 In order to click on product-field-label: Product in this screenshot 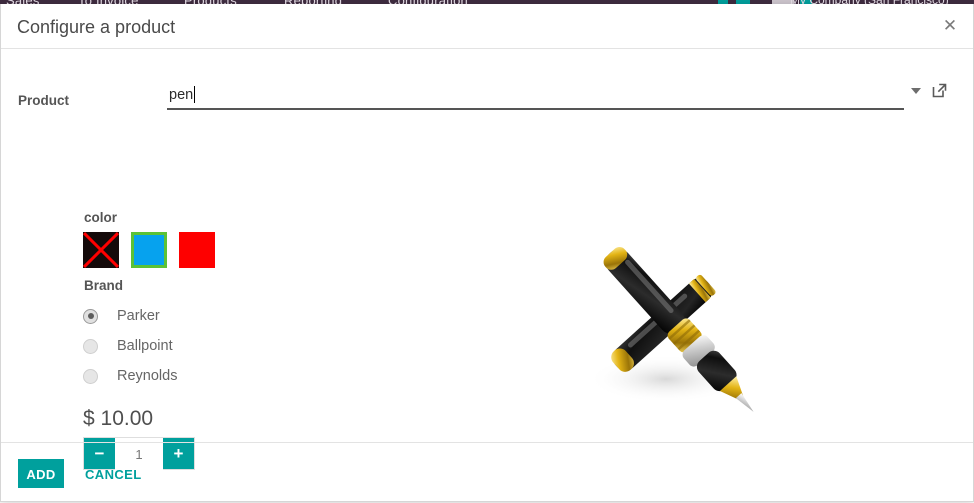, I will do `click(44, 100)`.